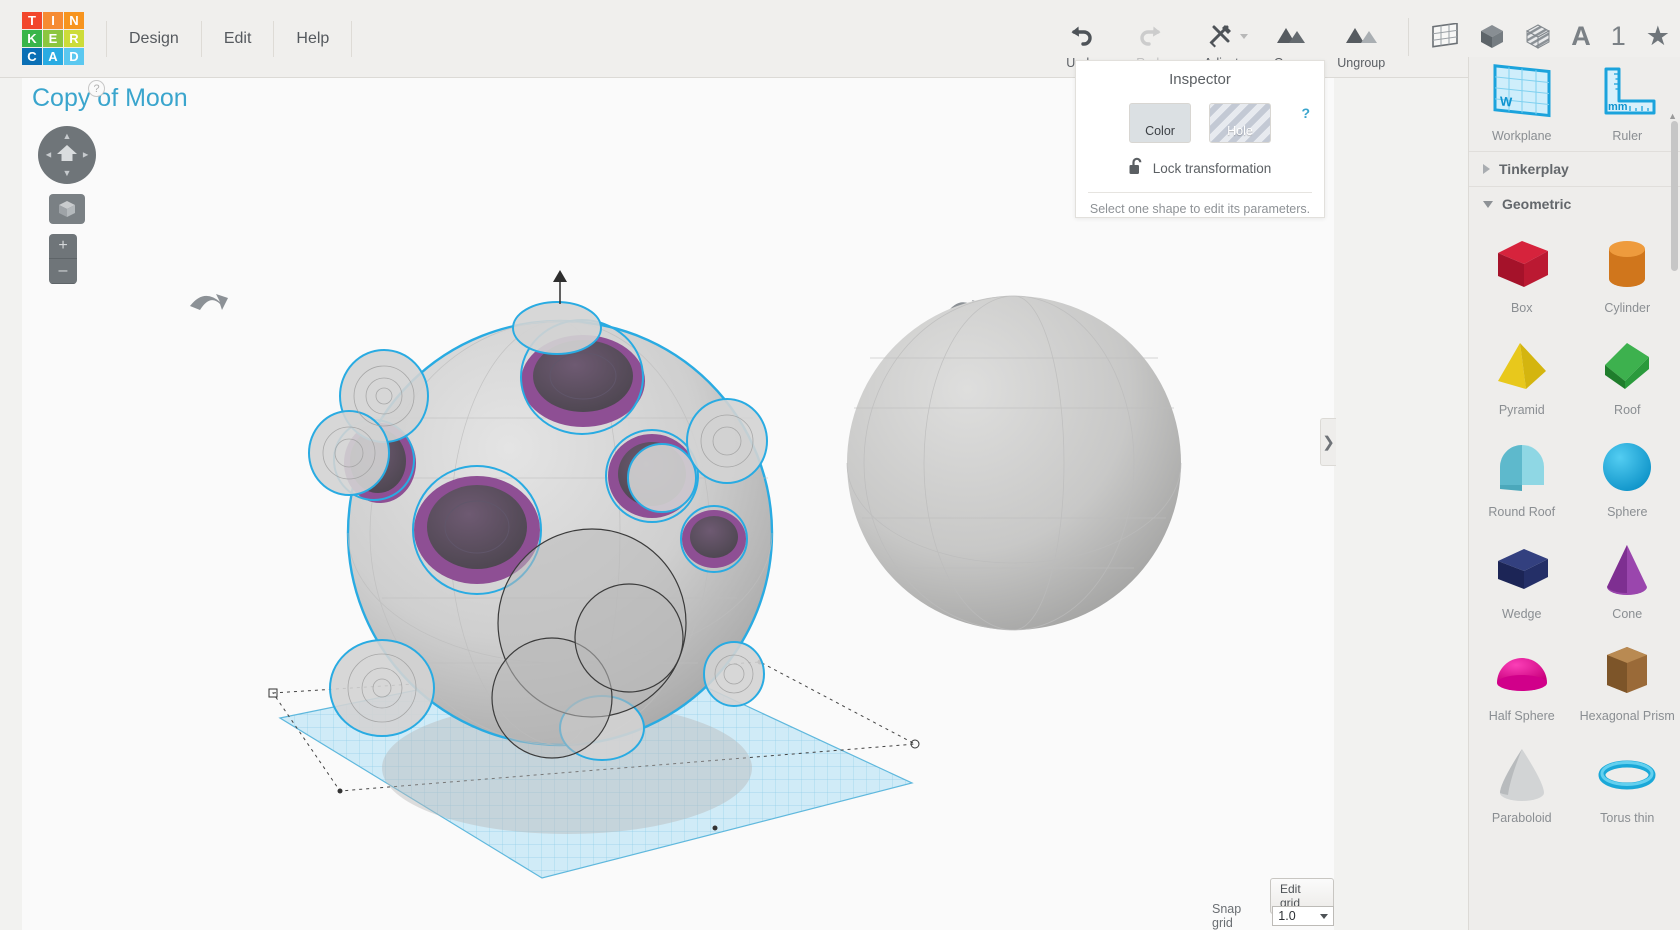 The height and width of the screenshot is (930, 1680). What do you see at coordinates (63, 246) in the screenshot?
I see `zoom-in-button: +` at bounding box center [63, 246].